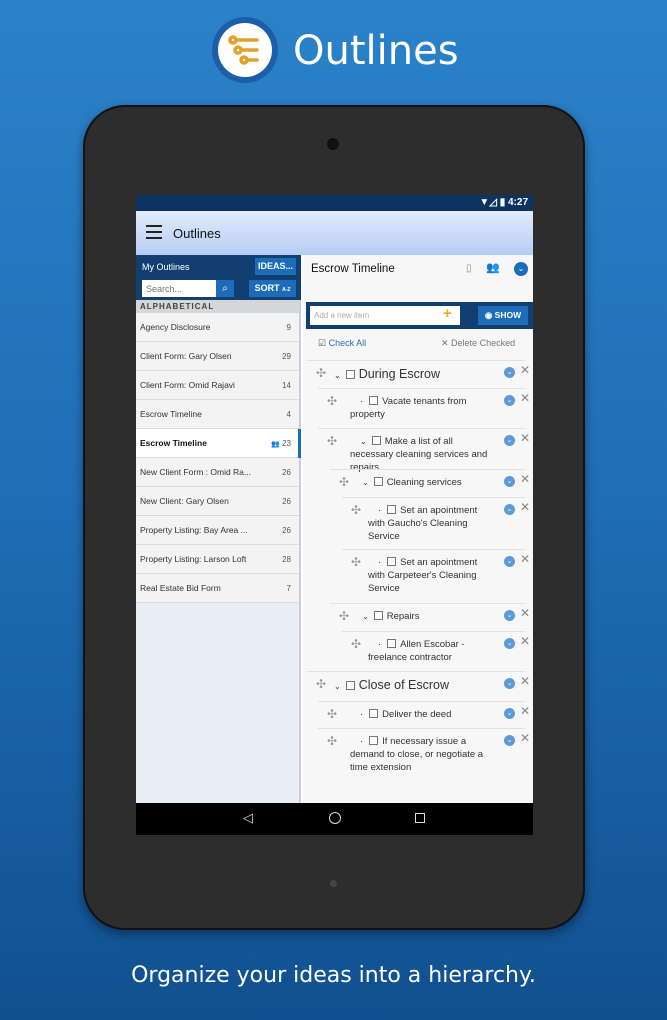 This screenshot has width=667, height=1020. What do you see at coordinates (503, 315) in the screenshot?
I see `show-button: ◉ SHOW` at bounding box center [503, 315].